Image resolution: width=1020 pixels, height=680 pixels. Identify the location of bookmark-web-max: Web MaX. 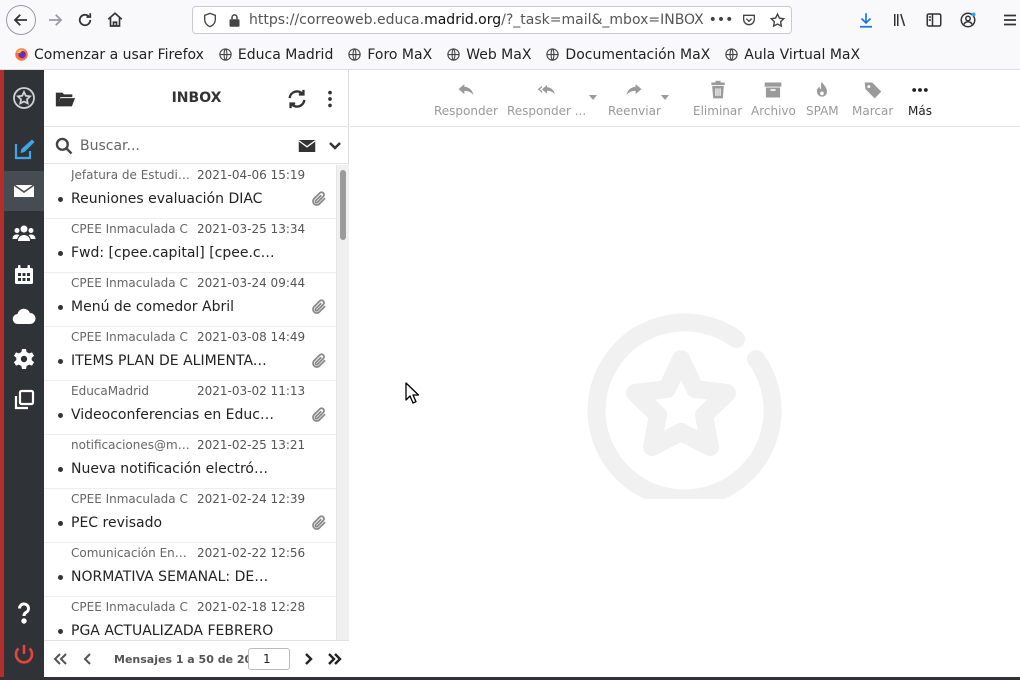
(488, 55).